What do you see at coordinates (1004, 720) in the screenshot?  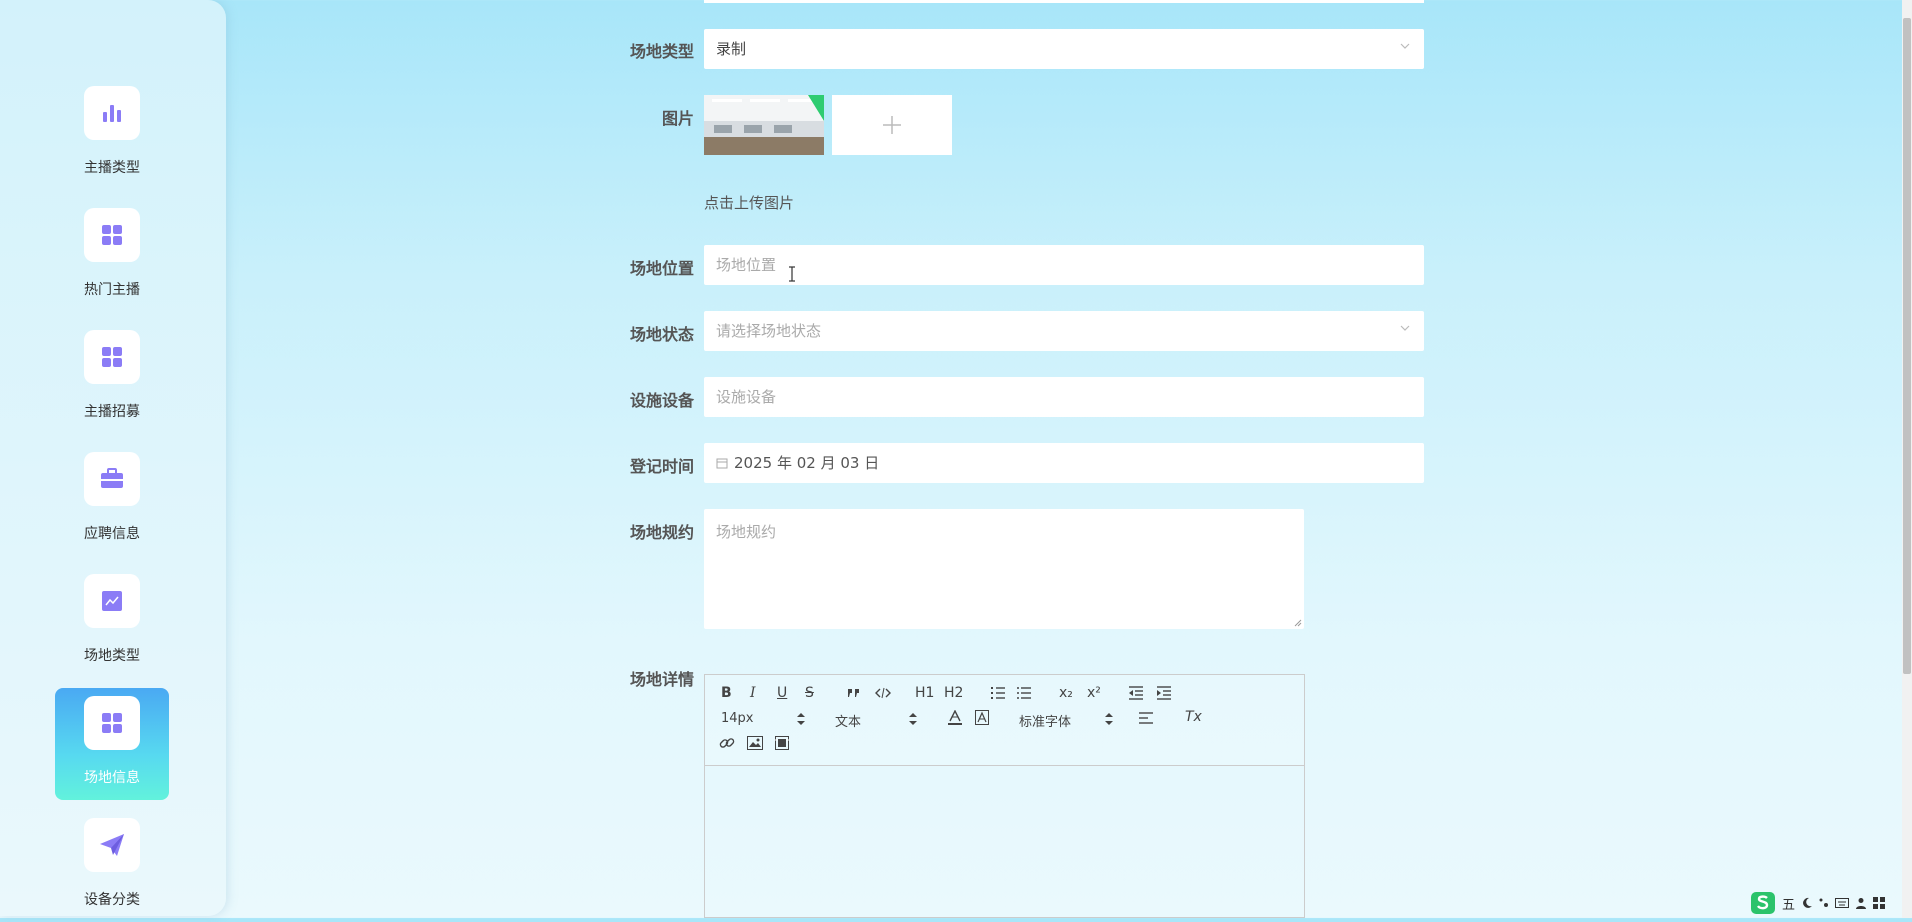 I see `editor-toolbar: B I U S H1 H2 x₂ x² 14px 文本 标准字体 Tx` at bounding box center [1004, 720].